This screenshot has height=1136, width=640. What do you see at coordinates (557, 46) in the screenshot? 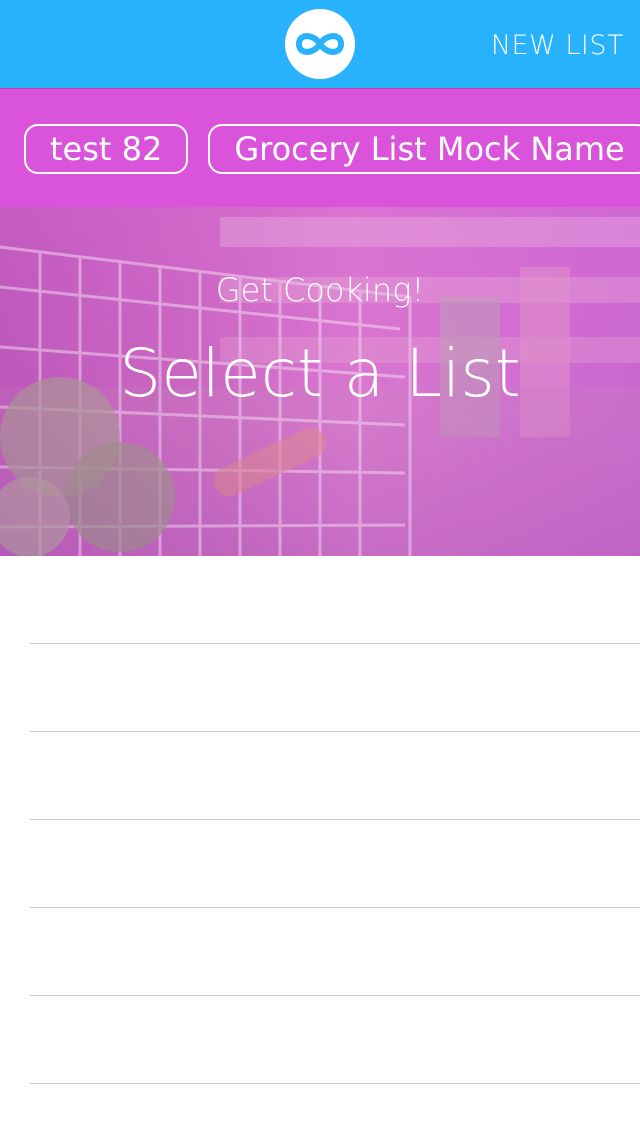
I see `new-list-button: NEW LIST` at bounding box center [557, 46].